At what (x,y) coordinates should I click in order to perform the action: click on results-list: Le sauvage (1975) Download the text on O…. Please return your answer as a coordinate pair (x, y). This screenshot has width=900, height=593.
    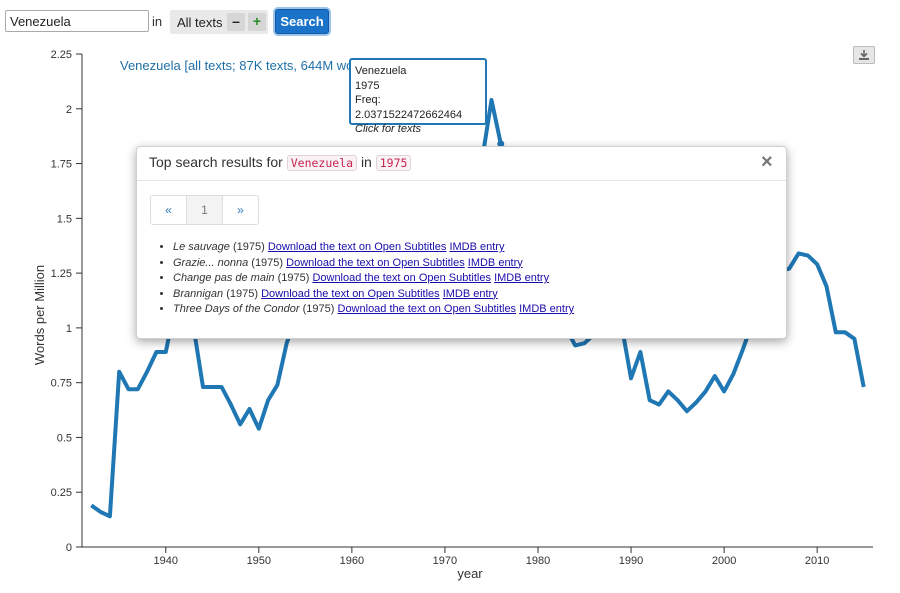
    Looking at the image, I should click on (366, 279).